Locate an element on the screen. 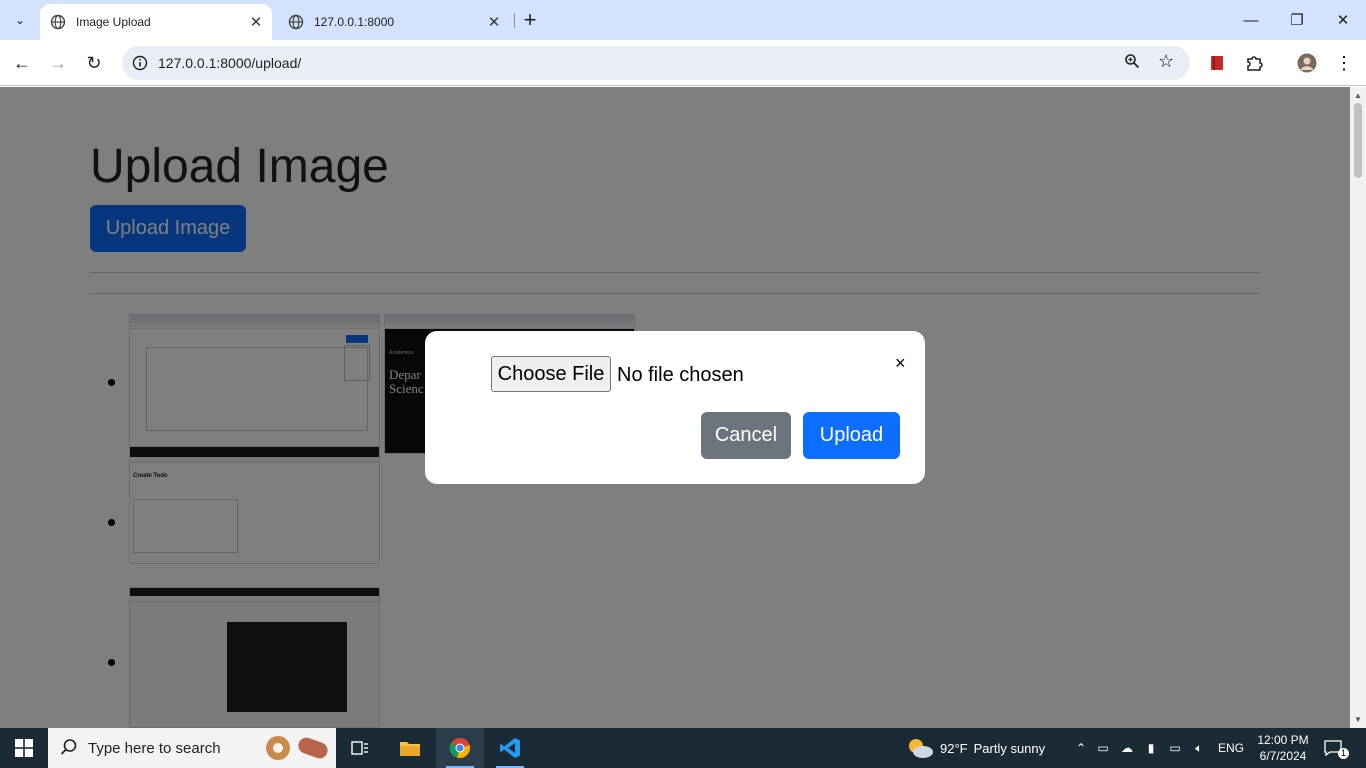 This screenshot has height=768, width=1366. close-window-button: ✕ is located at coordinates (1343, 20).